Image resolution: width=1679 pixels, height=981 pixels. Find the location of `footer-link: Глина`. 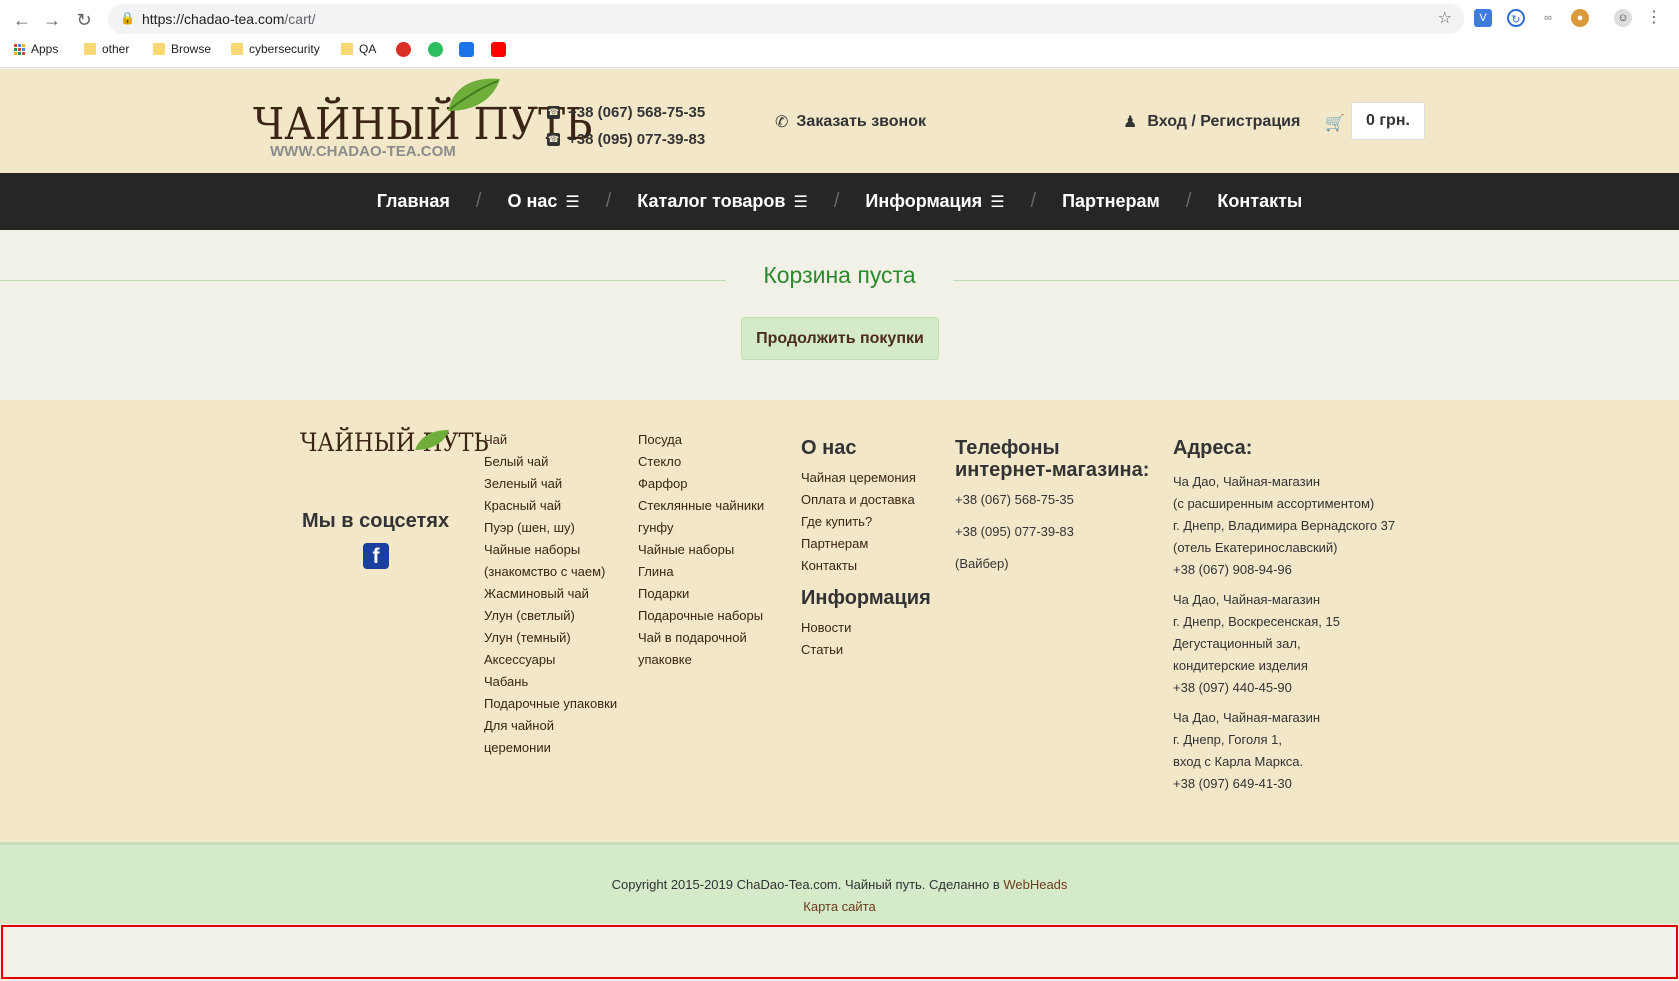

footer-link: Глина is located at coordinates (701, 572).